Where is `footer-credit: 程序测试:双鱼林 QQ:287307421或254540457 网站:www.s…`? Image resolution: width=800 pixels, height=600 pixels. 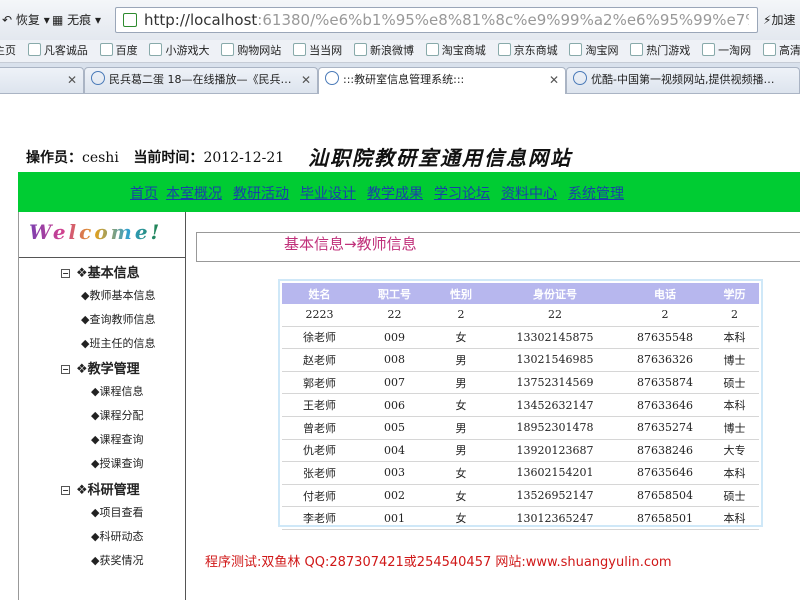
footer-credit: 程序测试:双鱼林 QQ:287307421或254540457 网站:www.s… is located at coordinates (438, 562).